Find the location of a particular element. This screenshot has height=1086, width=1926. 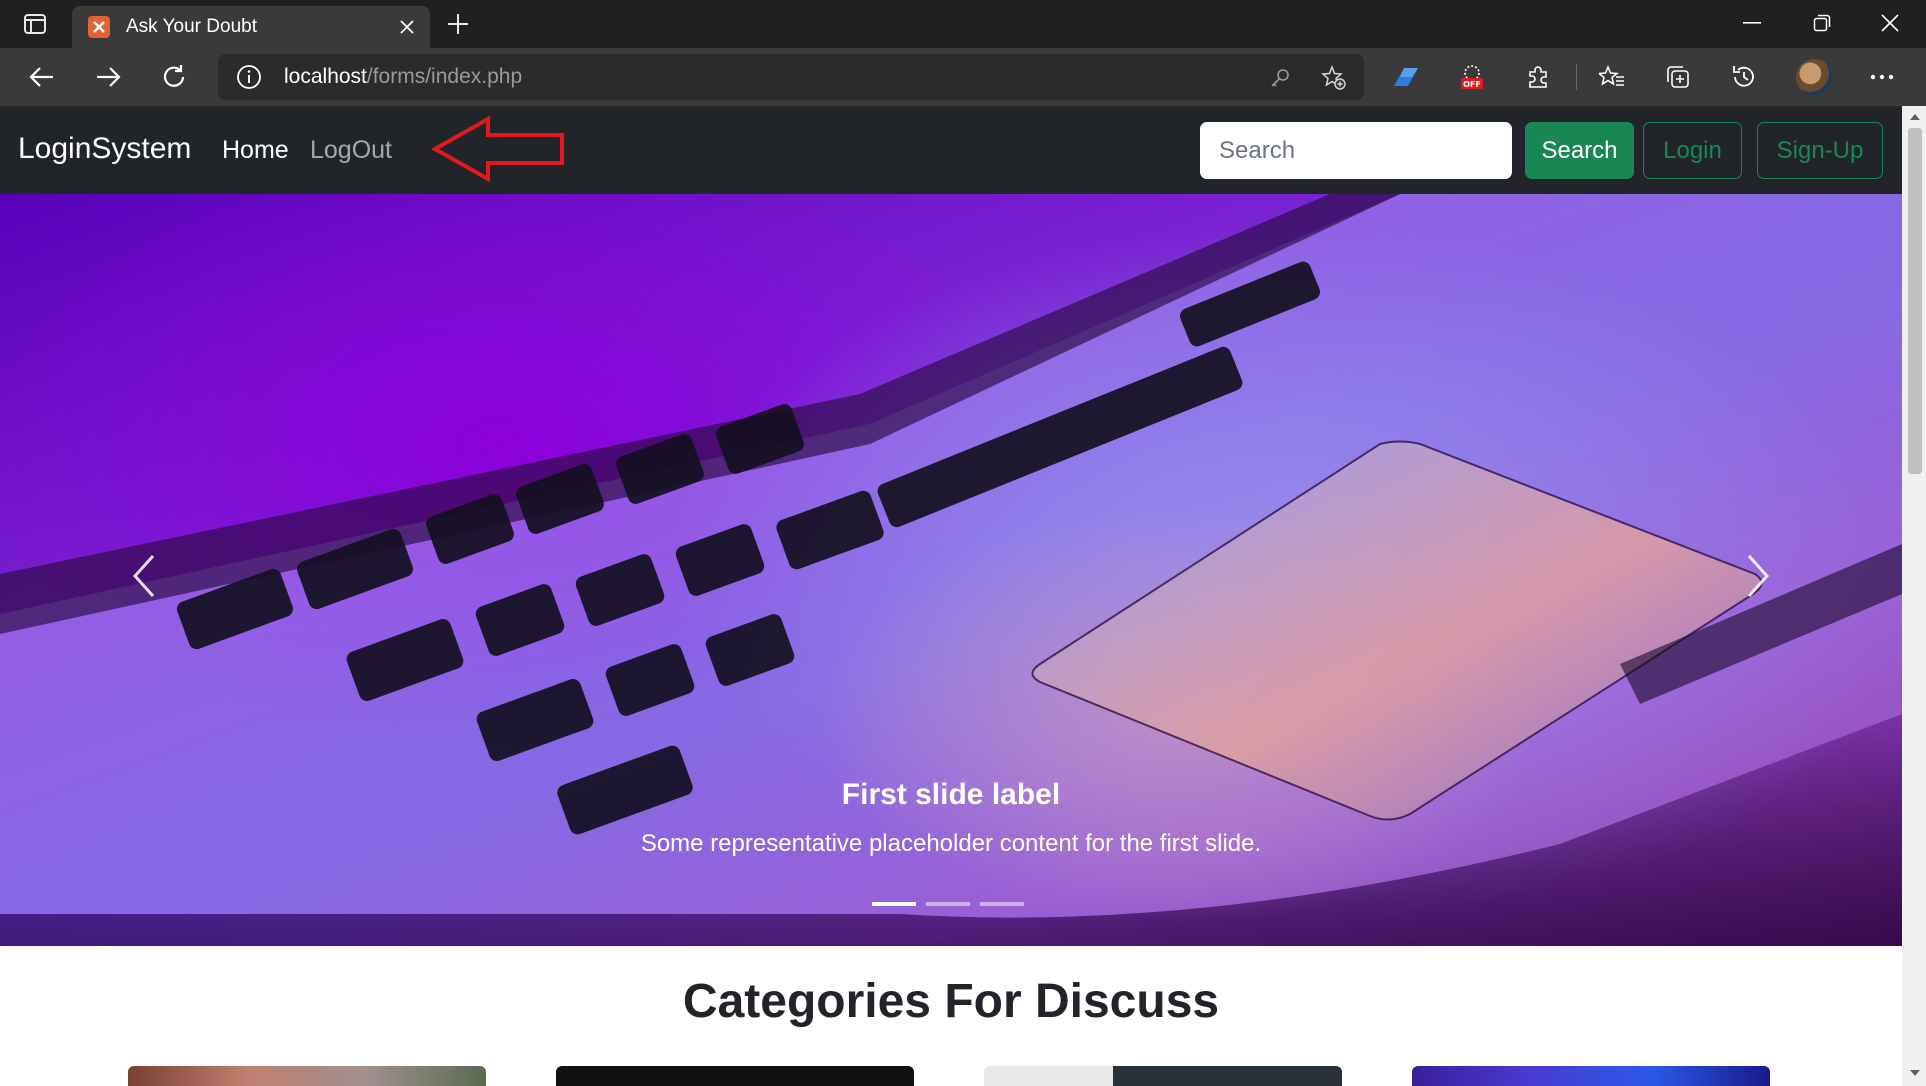

close-window-icon is located at coordinates (1890, 23).